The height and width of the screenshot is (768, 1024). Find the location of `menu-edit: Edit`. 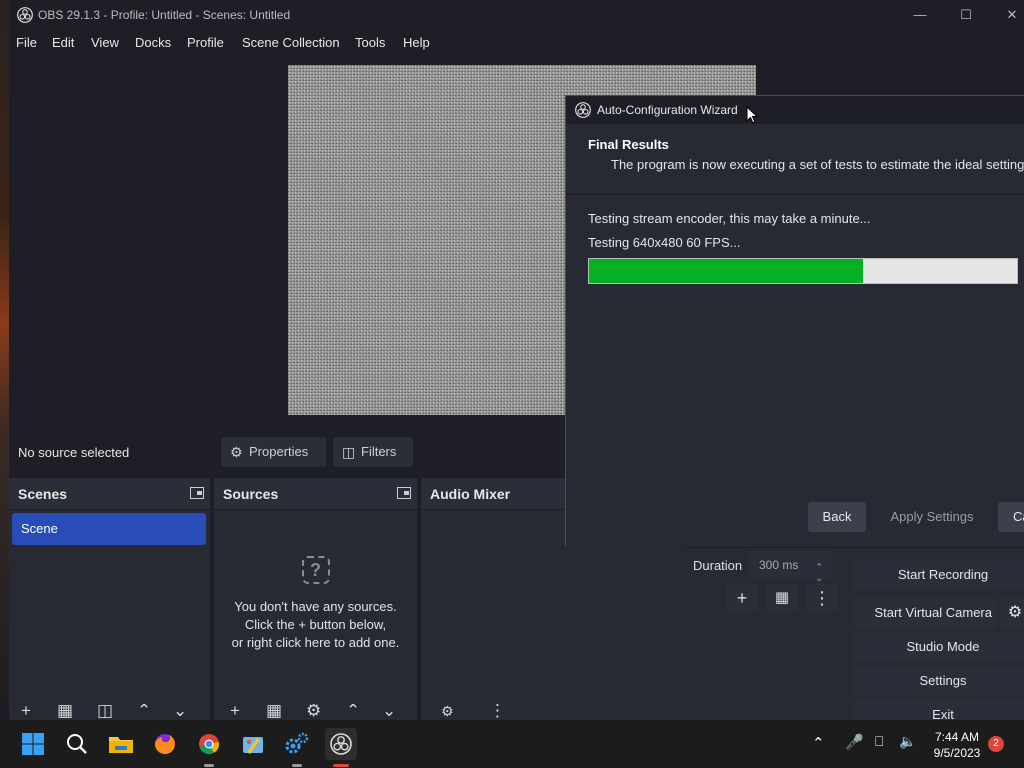

menu-edit: Edit is located at coordinates (63, 42).